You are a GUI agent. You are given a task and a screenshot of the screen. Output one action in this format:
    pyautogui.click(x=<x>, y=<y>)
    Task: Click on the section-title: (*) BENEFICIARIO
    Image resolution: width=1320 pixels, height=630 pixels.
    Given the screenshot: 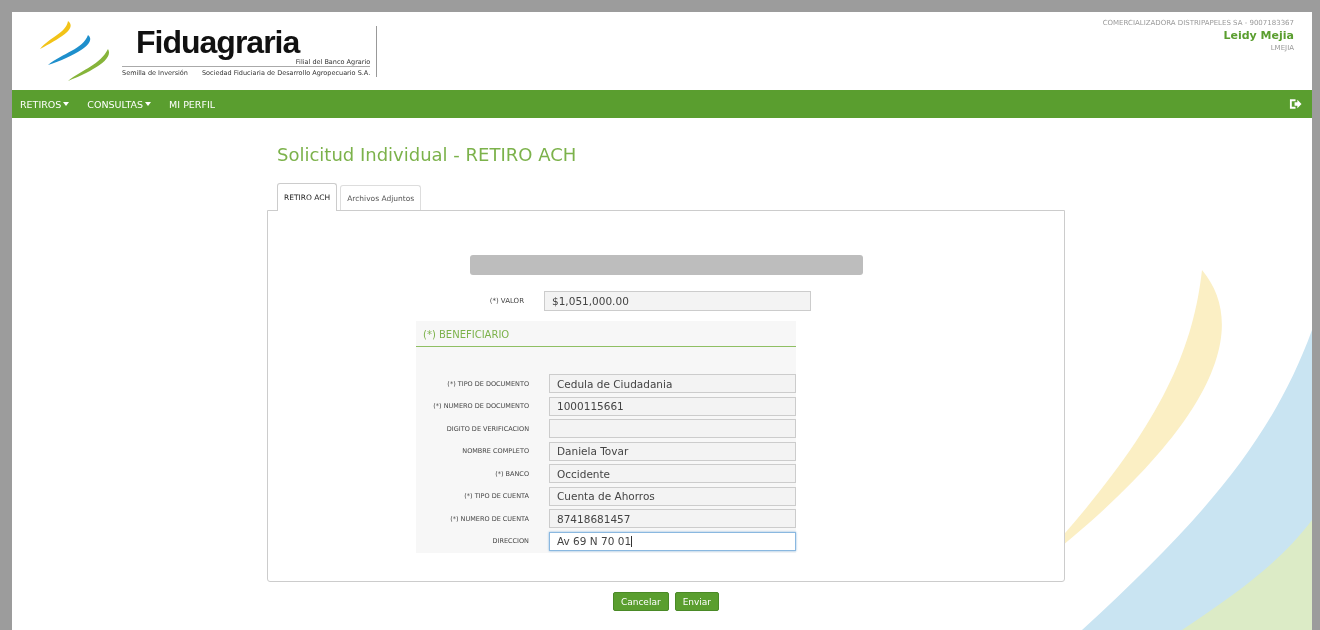 What is the action you would take?
    pyautogui.click(x=606, y=334)
    